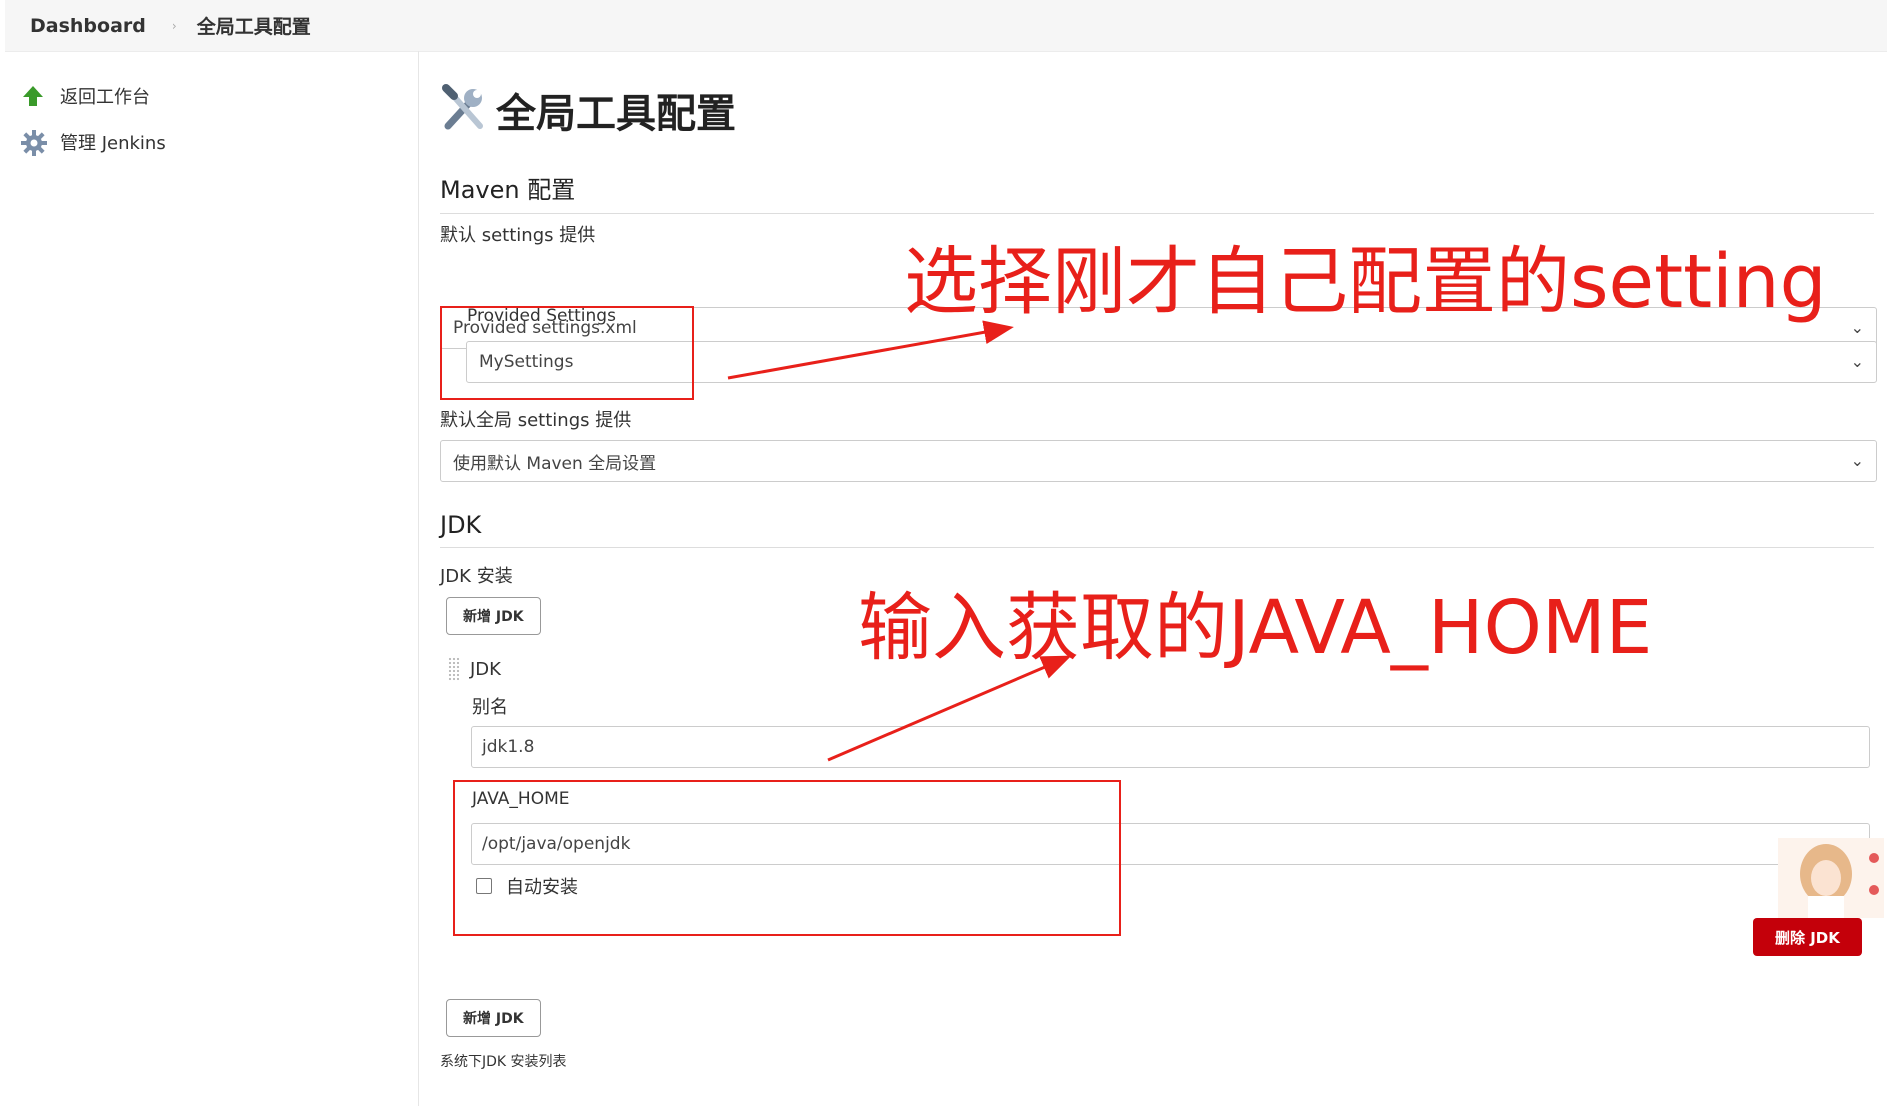  I want to click on settings-arrow, so click(870, 350).